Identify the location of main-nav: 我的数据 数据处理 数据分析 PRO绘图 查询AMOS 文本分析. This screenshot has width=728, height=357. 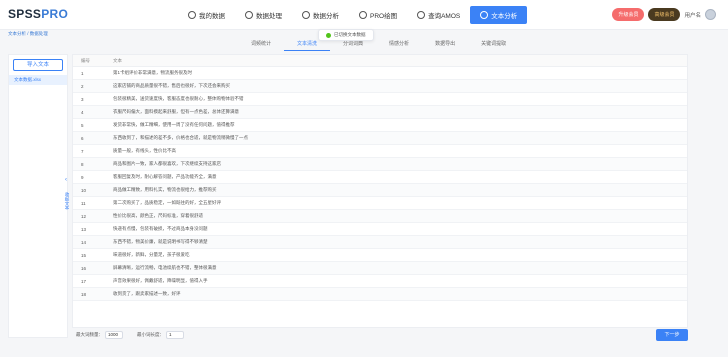
(353, 15).